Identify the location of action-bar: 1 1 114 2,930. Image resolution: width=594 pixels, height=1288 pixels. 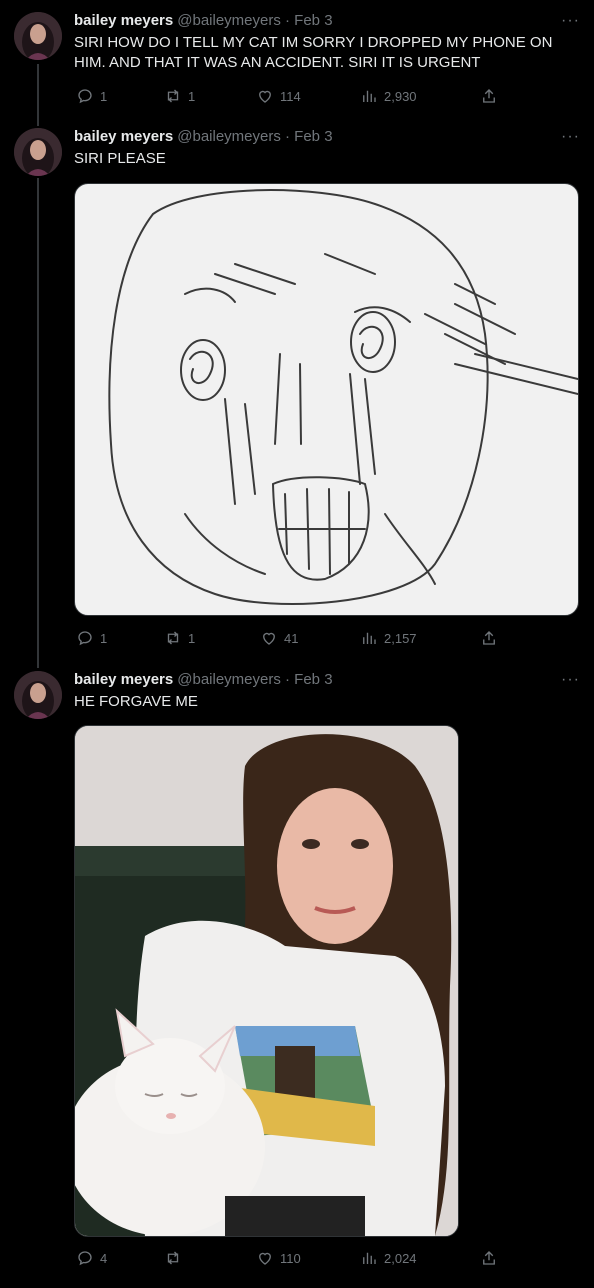
(289, 96).